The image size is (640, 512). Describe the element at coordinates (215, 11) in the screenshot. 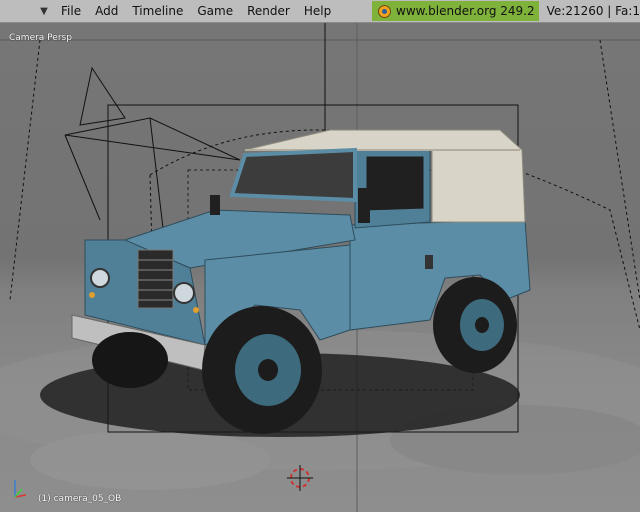

I see `menu-game: Game` at that location.